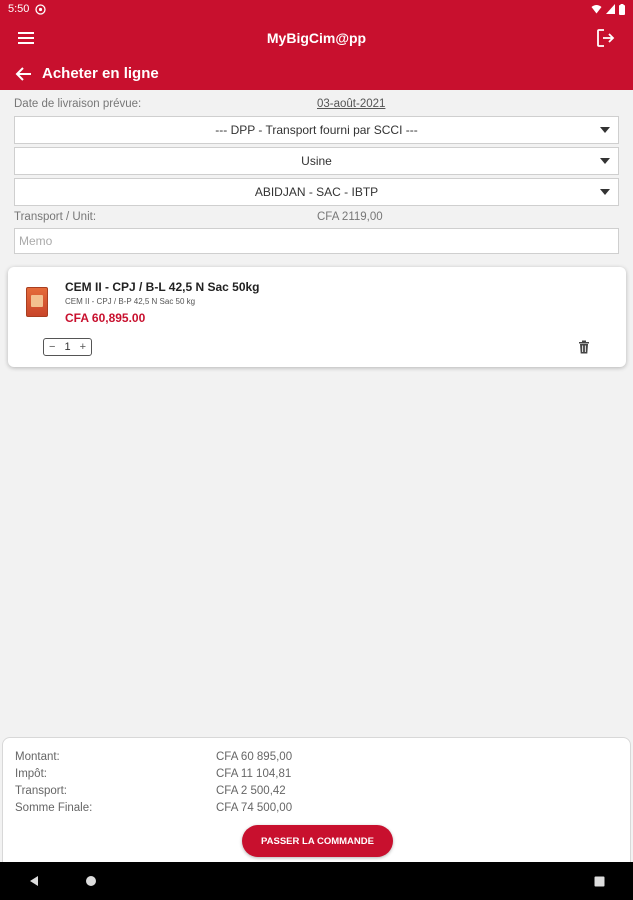 The width and height of the screenshot is (633, 900). I want to click on app-bar: MyBigCim@pp, so click(316, 38).